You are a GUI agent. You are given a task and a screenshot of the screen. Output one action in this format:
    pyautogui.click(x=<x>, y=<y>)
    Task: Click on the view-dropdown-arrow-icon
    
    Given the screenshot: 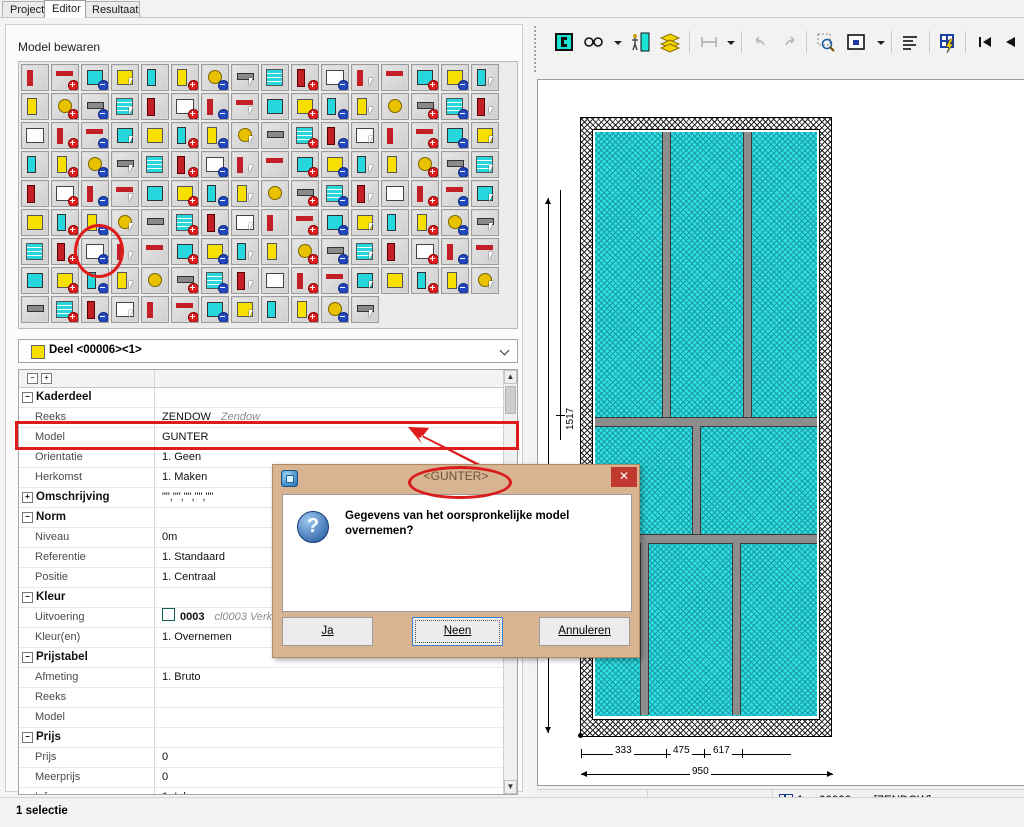 What is the action you would take?
    pyautogui.click(x=618, y=43)
    